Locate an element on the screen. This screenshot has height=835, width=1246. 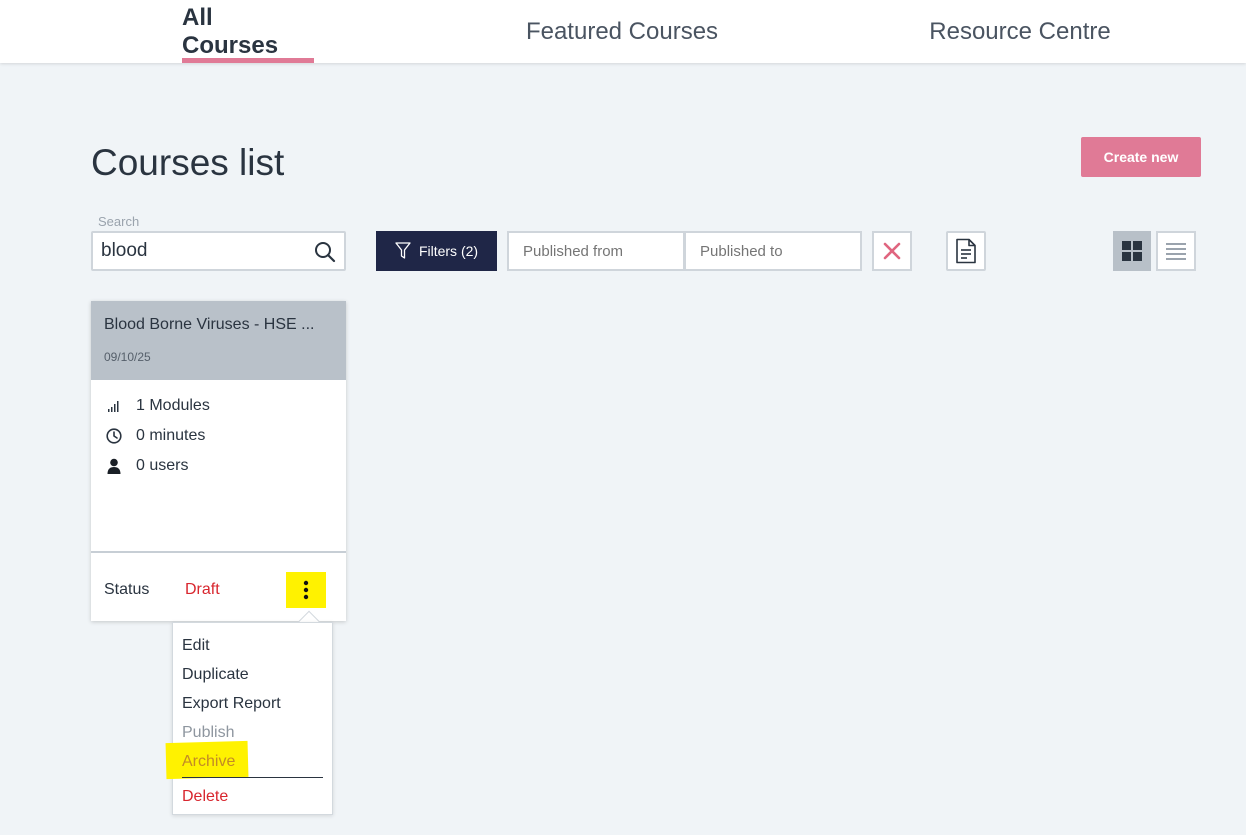
search-input is located at coordinates (201, 251).